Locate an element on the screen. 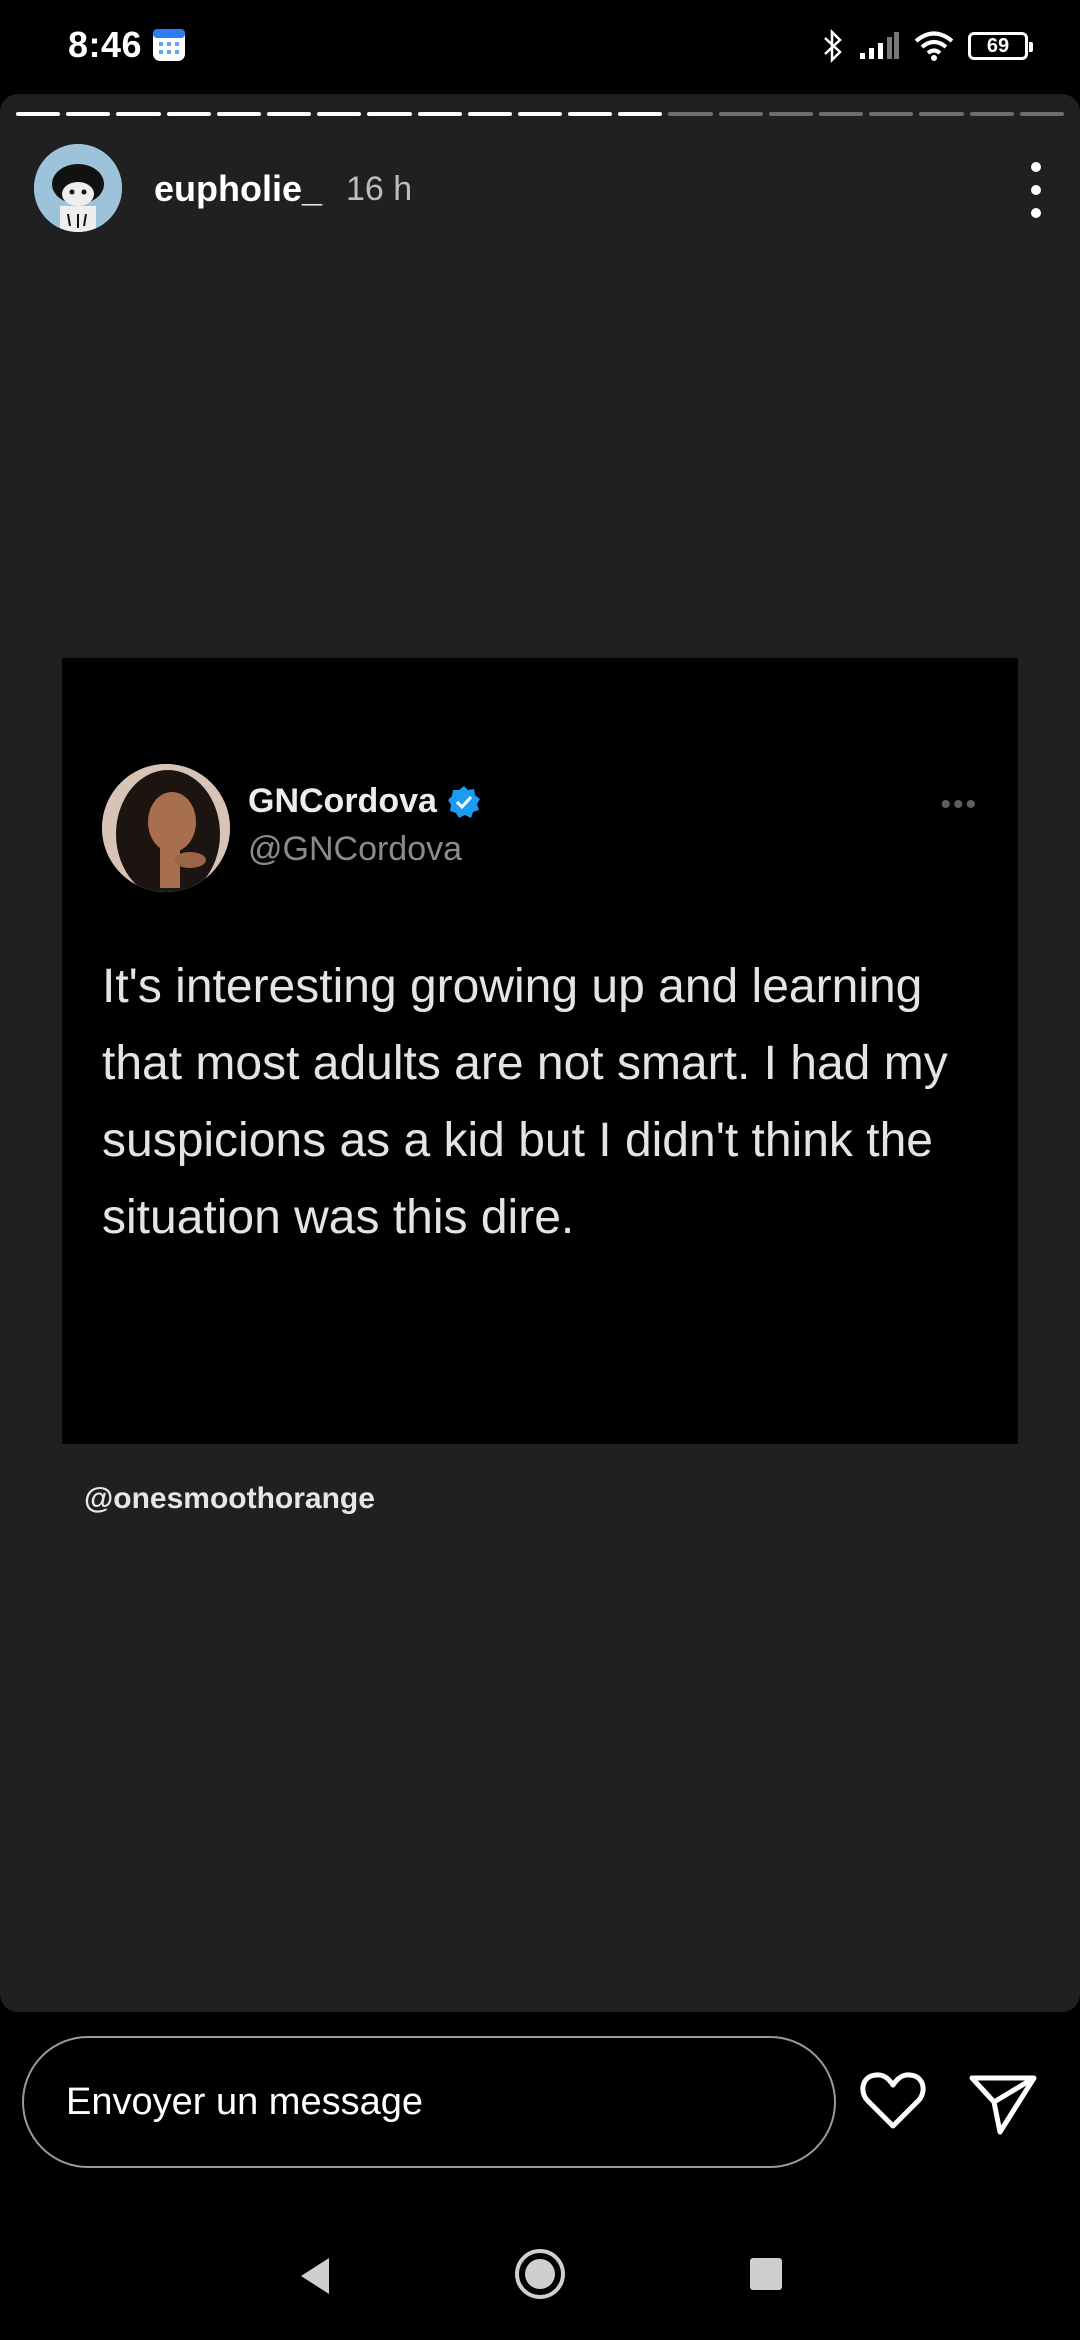  system-icons: 69 is located at coordinates (927, 46).